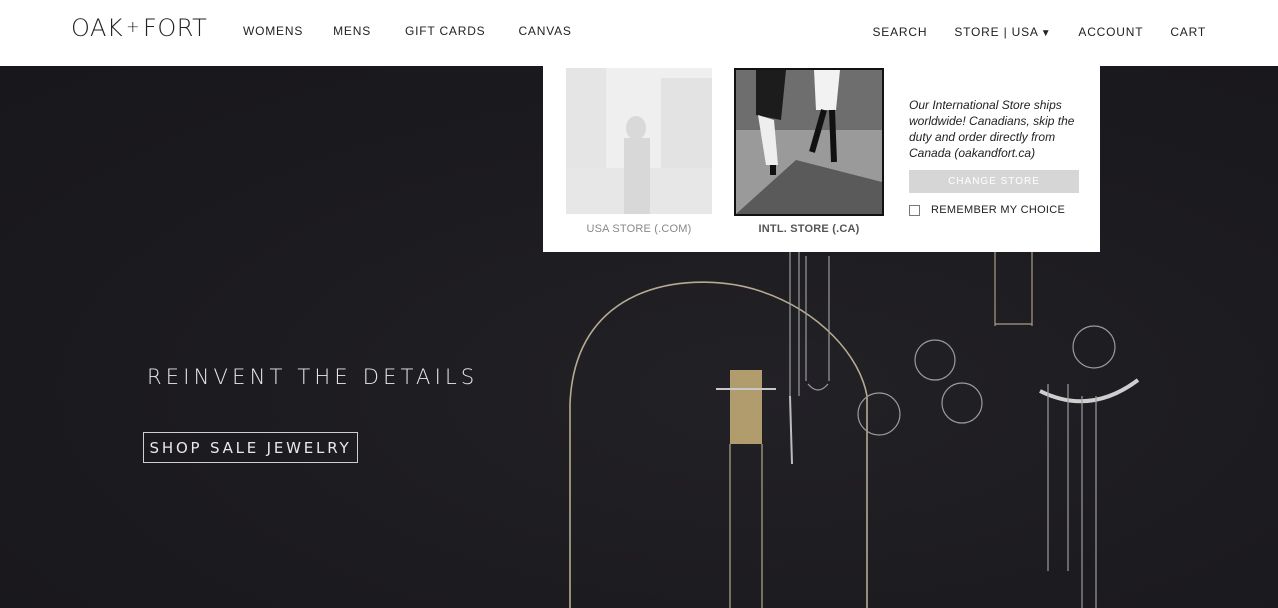  What do you see at coordinates (1110, 32) in the screenshot?
I see `account-link: ACCOUNT` at bounding box center [1110, 32].